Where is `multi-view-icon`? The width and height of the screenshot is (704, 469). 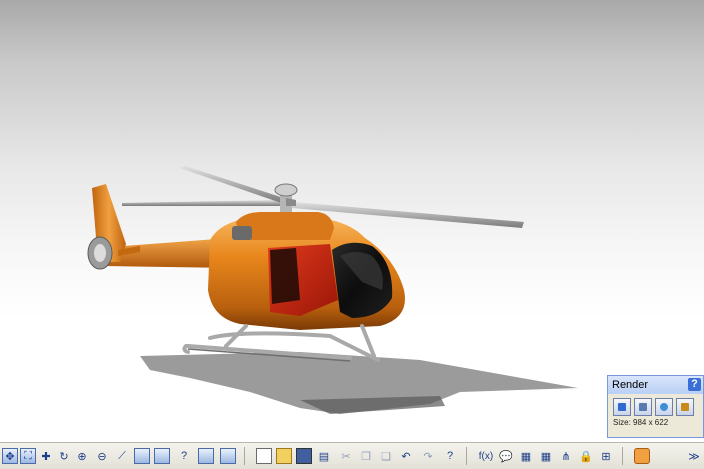
multi-view-icon is located at coordinates (142, 456).